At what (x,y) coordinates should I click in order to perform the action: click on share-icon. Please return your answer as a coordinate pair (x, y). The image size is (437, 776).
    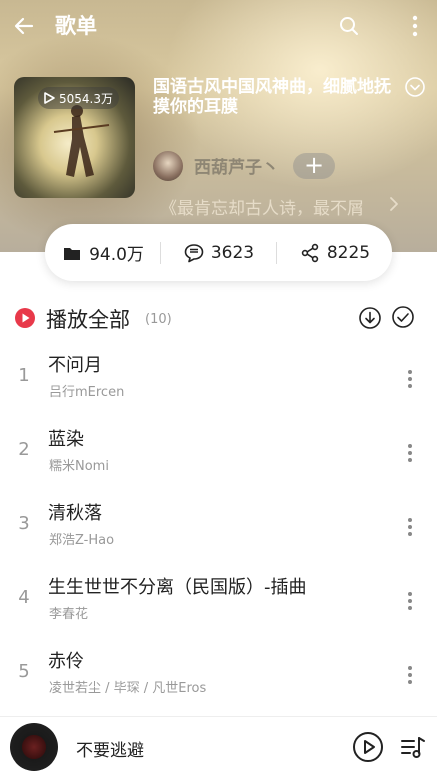
    Looking at the image, I should click on (310, 252).